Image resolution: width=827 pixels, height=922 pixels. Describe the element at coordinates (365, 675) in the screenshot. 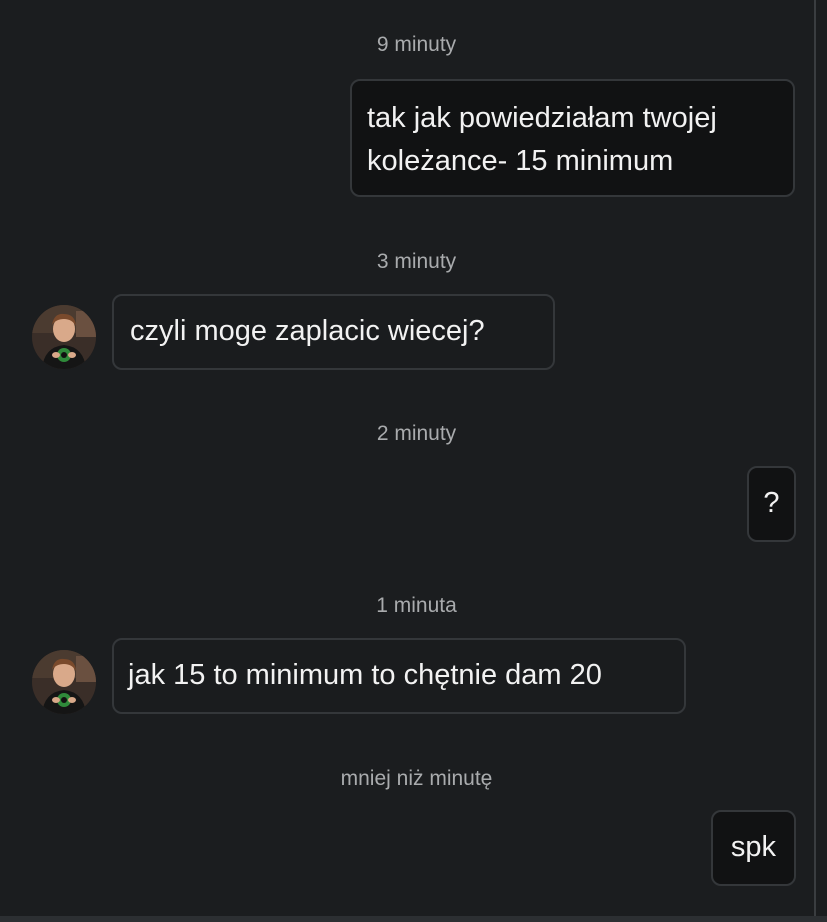

I see `message-text-line: jak 15 to minimum to chętnie dam 20` at that location.